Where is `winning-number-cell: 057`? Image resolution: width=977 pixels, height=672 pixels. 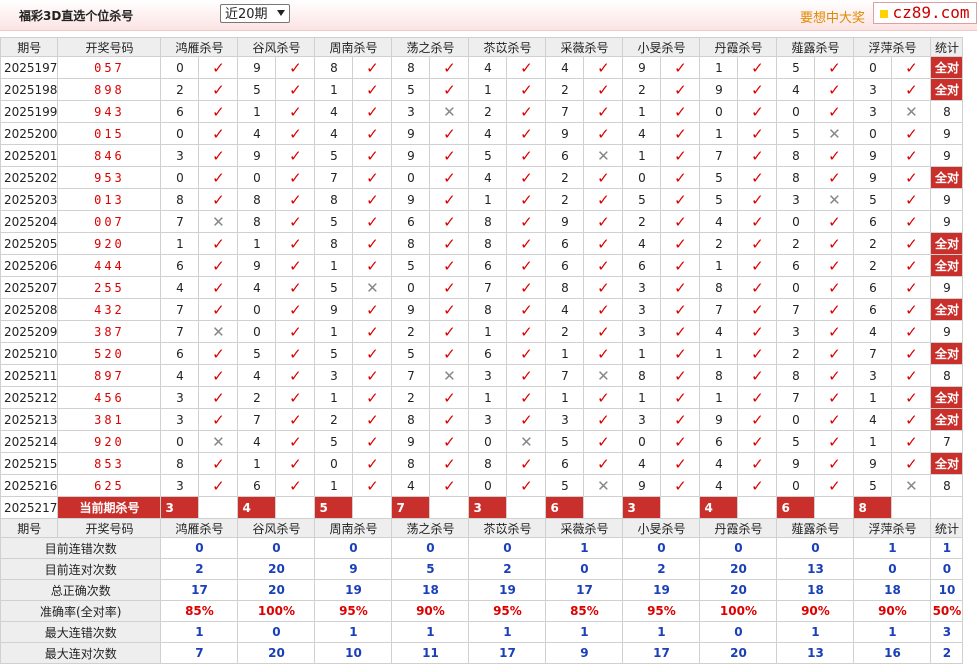
winning-number-cell: 057 is located at coordinates (109, 67).